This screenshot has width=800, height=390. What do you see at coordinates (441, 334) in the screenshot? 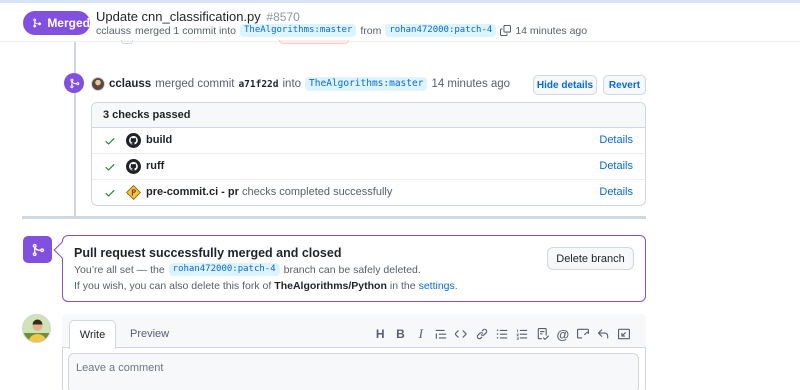
I see `quote-icon` at bounding box center [441, 334].